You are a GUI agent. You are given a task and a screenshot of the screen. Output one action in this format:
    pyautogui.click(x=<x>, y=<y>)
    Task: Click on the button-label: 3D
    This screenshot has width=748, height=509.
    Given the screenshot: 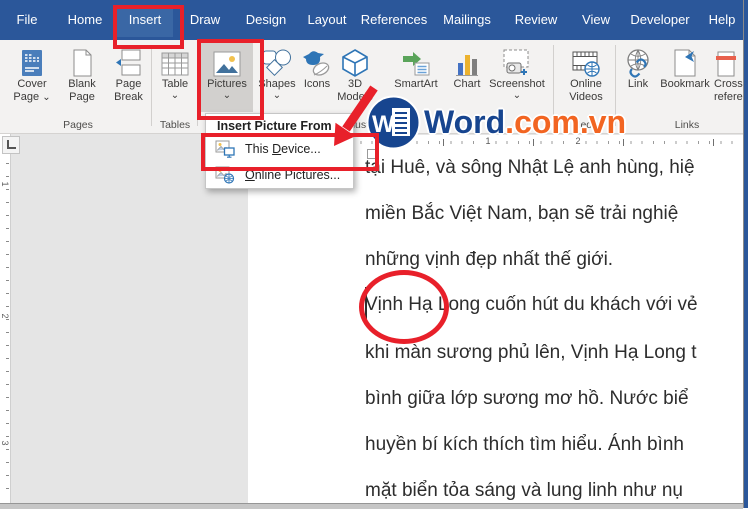 What is the action you would take?
    pyautogui.click(x=355, y=84)
    